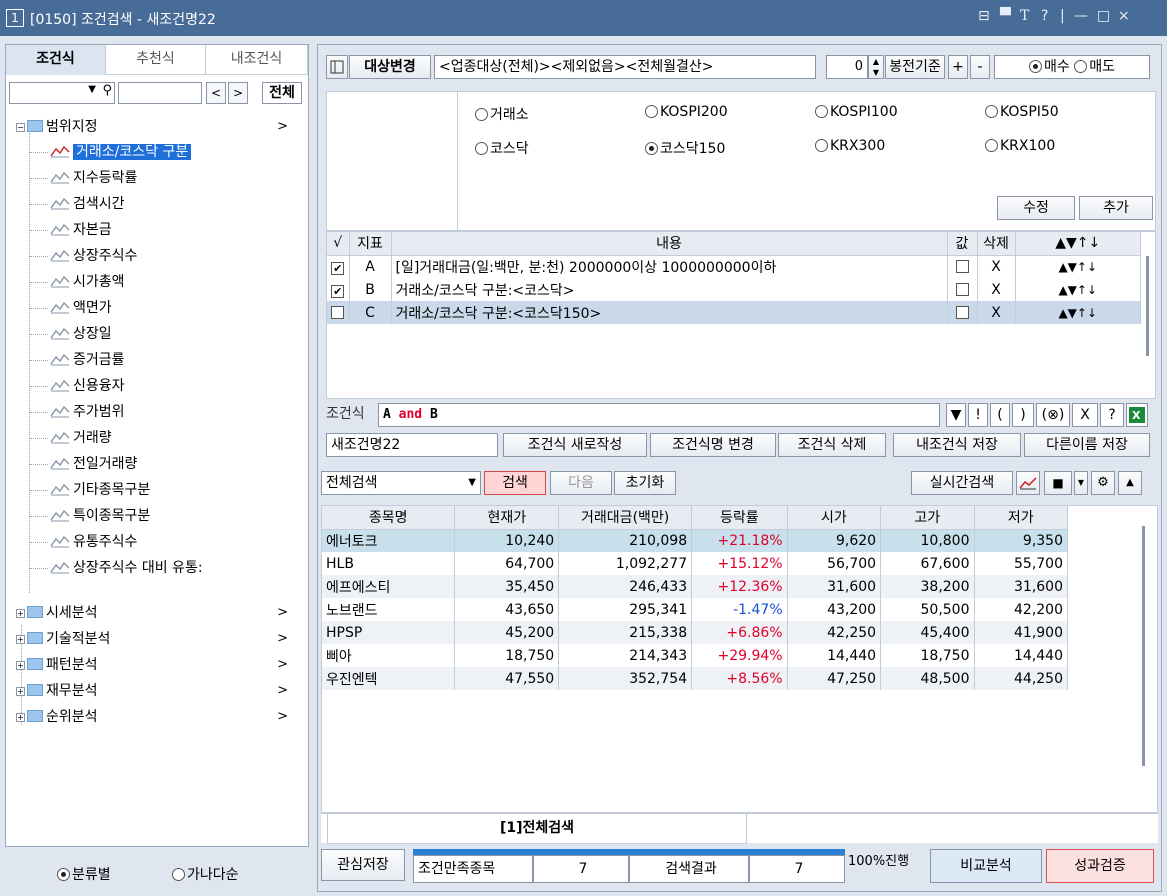  I want to click on candle-value-input: 0, so click(847, 67).